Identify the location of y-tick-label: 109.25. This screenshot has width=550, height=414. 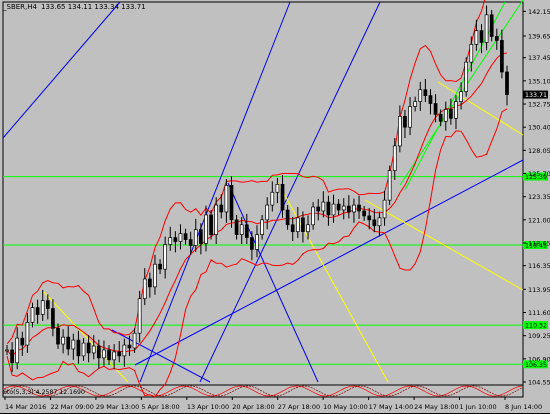
(539, 336).